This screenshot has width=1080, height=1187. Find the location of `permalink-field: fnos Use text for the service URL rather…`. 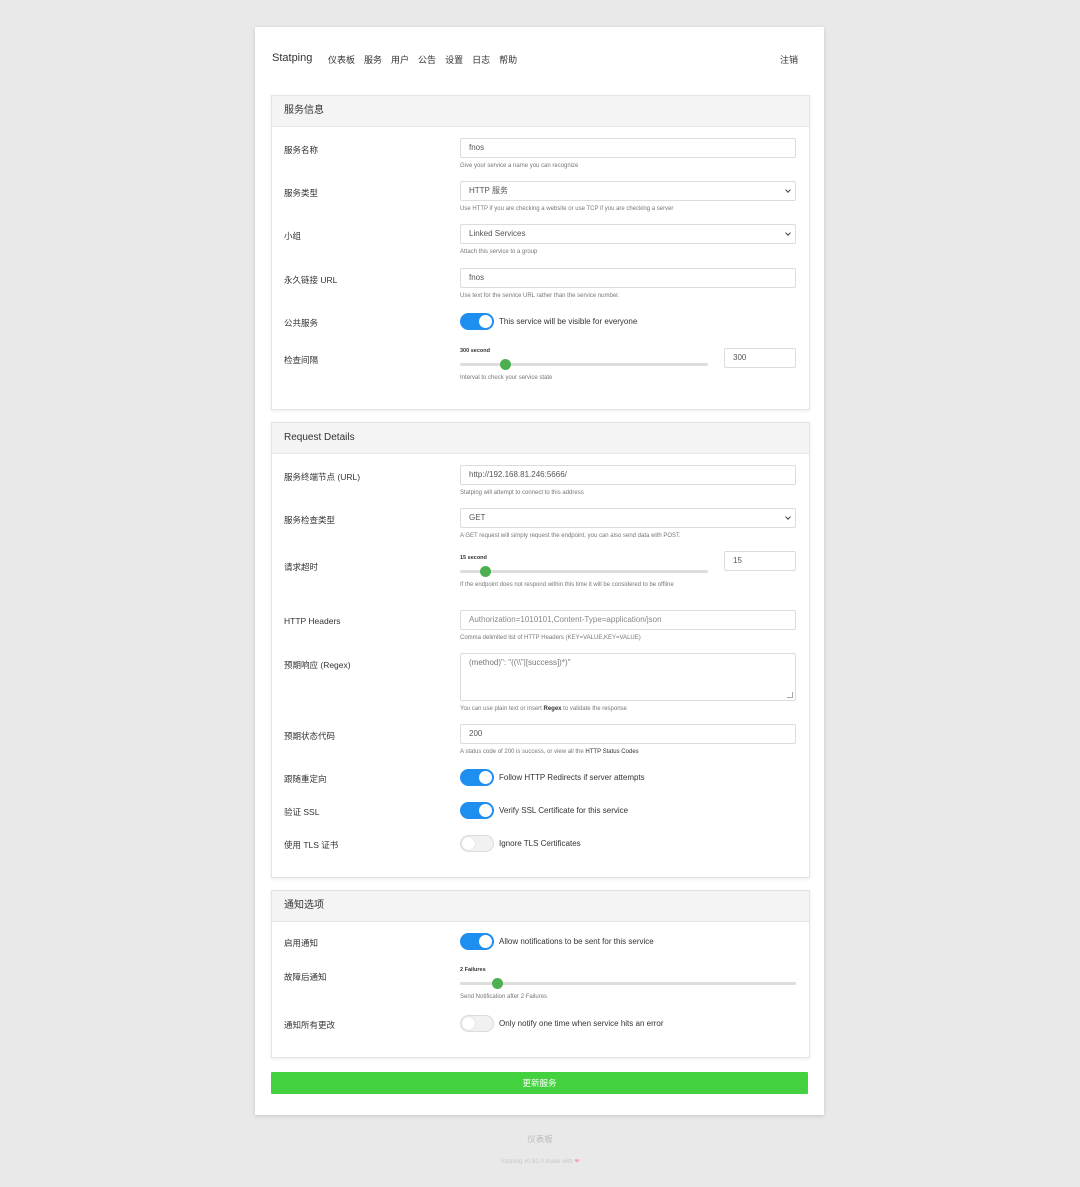

permalink-field: fnos Use text for the service URL rather… is located at coordinates (628, 284).